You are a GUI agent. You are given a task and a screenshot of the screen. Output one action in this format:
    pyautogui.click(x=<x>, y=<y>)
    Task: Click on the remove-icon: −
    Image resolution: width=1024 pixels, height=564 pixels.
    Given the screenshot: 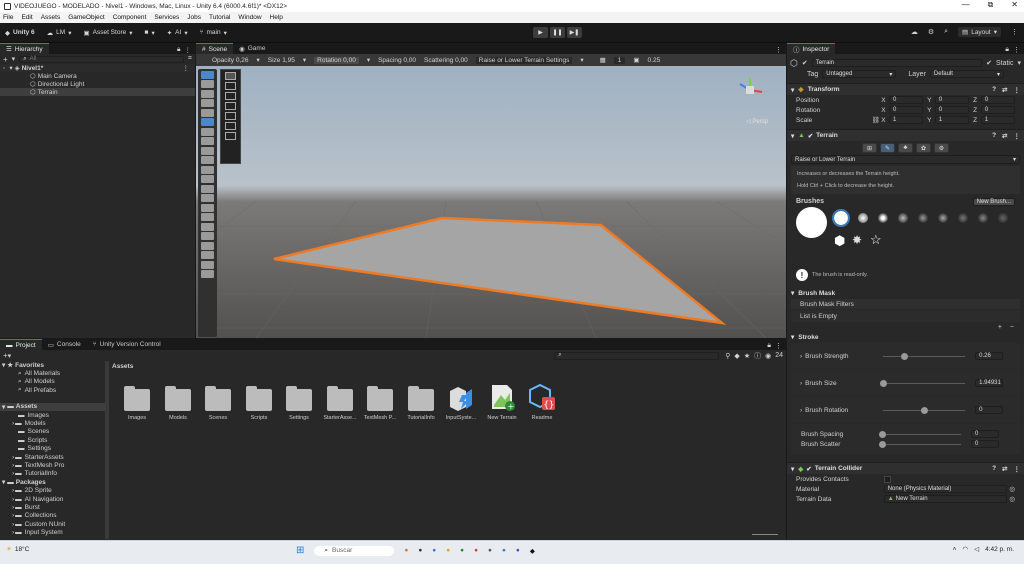 What is the action you would take?
    pyautogui.click(x=1012, y=327)
    